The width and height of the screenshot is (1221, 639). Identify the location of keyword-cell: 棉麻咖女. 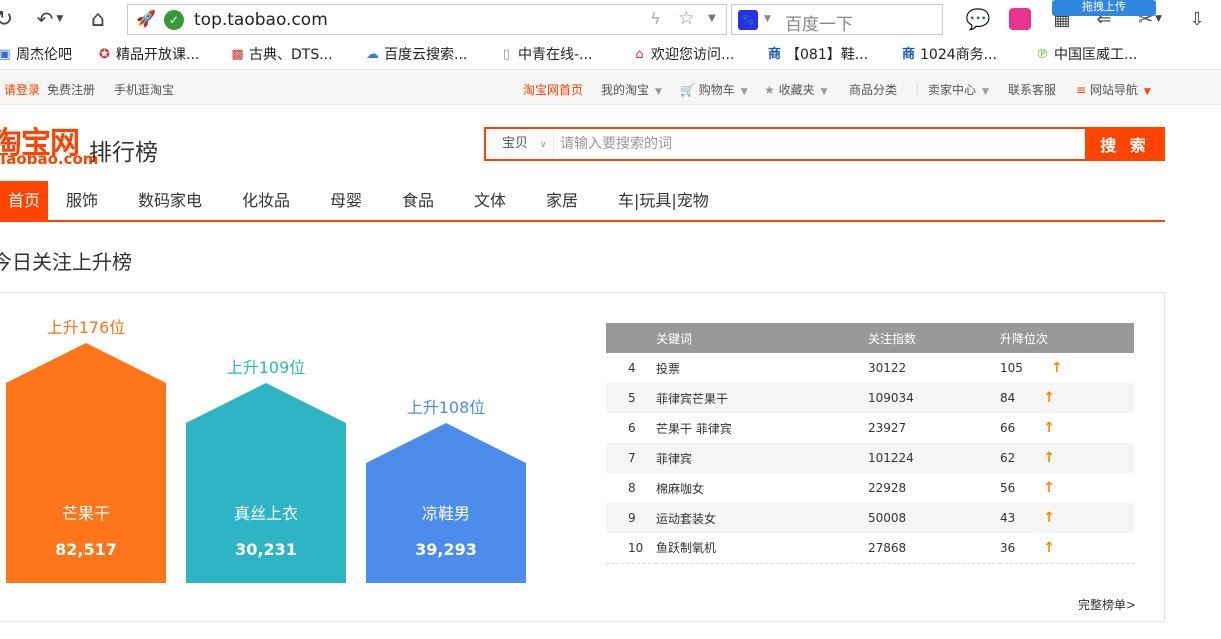
(762, 488).